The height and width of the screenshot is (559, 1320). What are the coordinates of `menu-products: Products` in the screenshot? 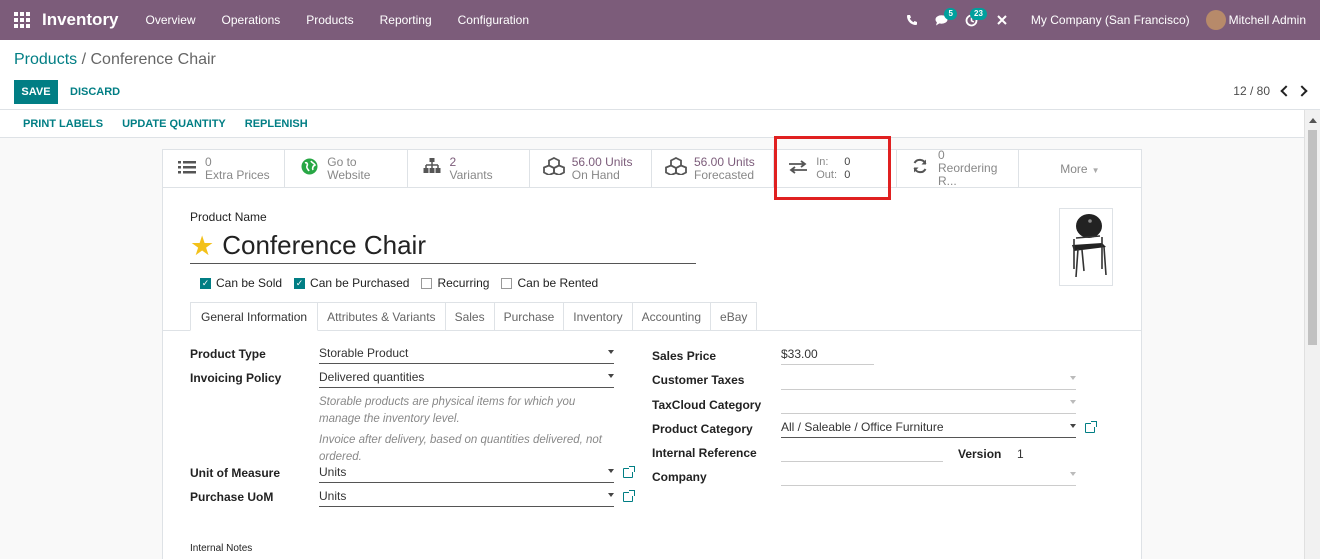 It's located at (329, 20).